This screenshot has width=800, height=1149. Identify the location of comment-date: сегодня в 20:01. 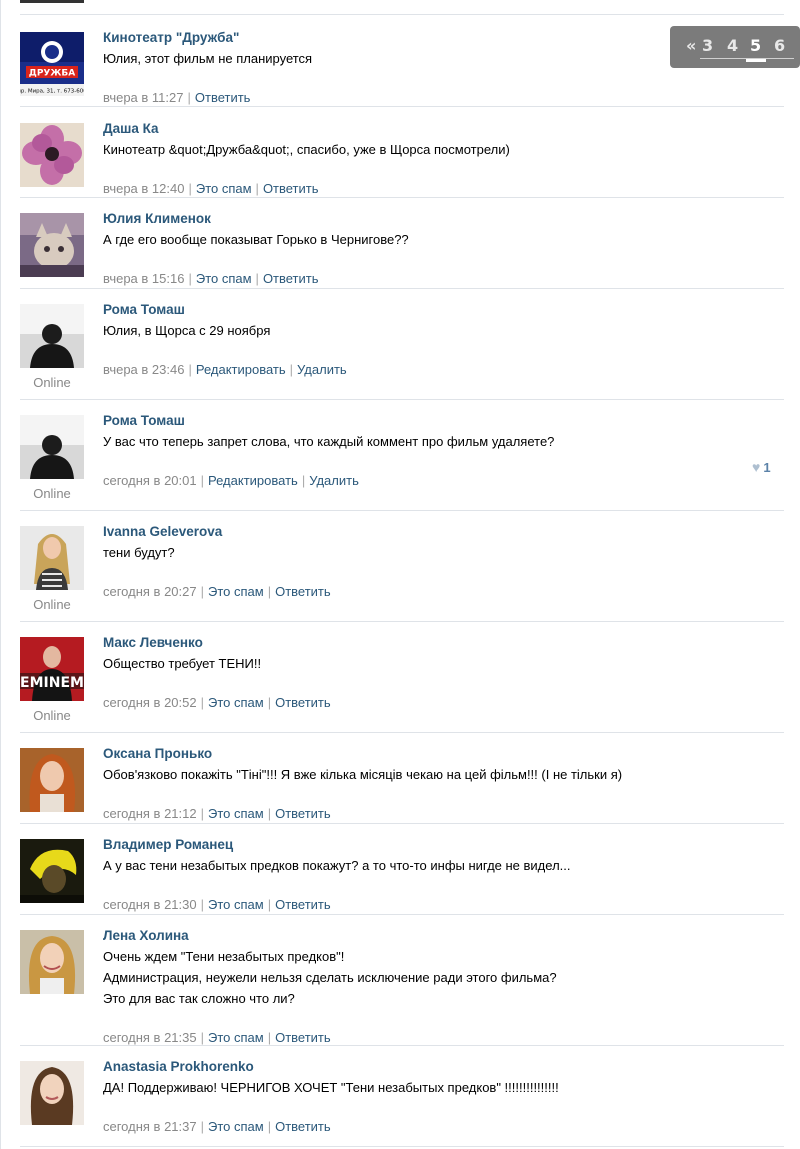
(150, 480).